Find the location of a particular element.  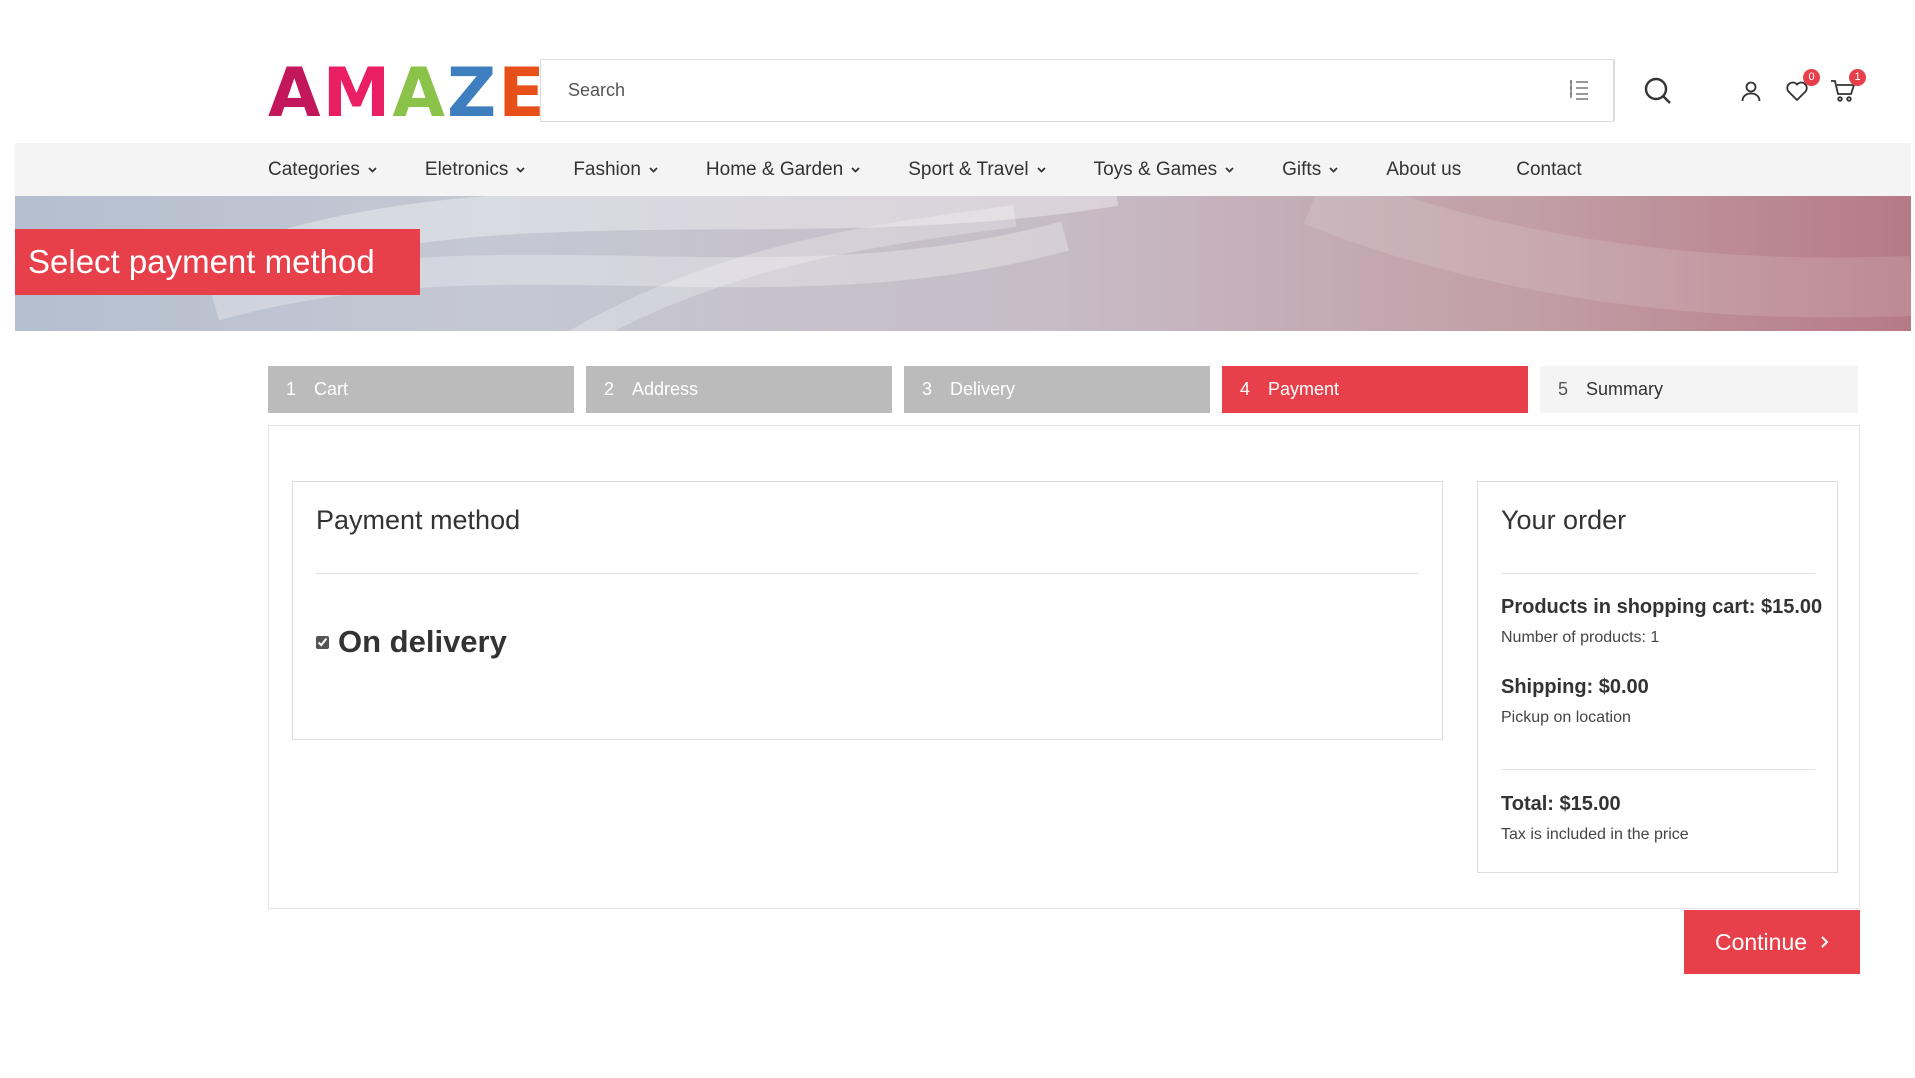

order-total: Total: $15.00 is located at coordinates (1561, 804).